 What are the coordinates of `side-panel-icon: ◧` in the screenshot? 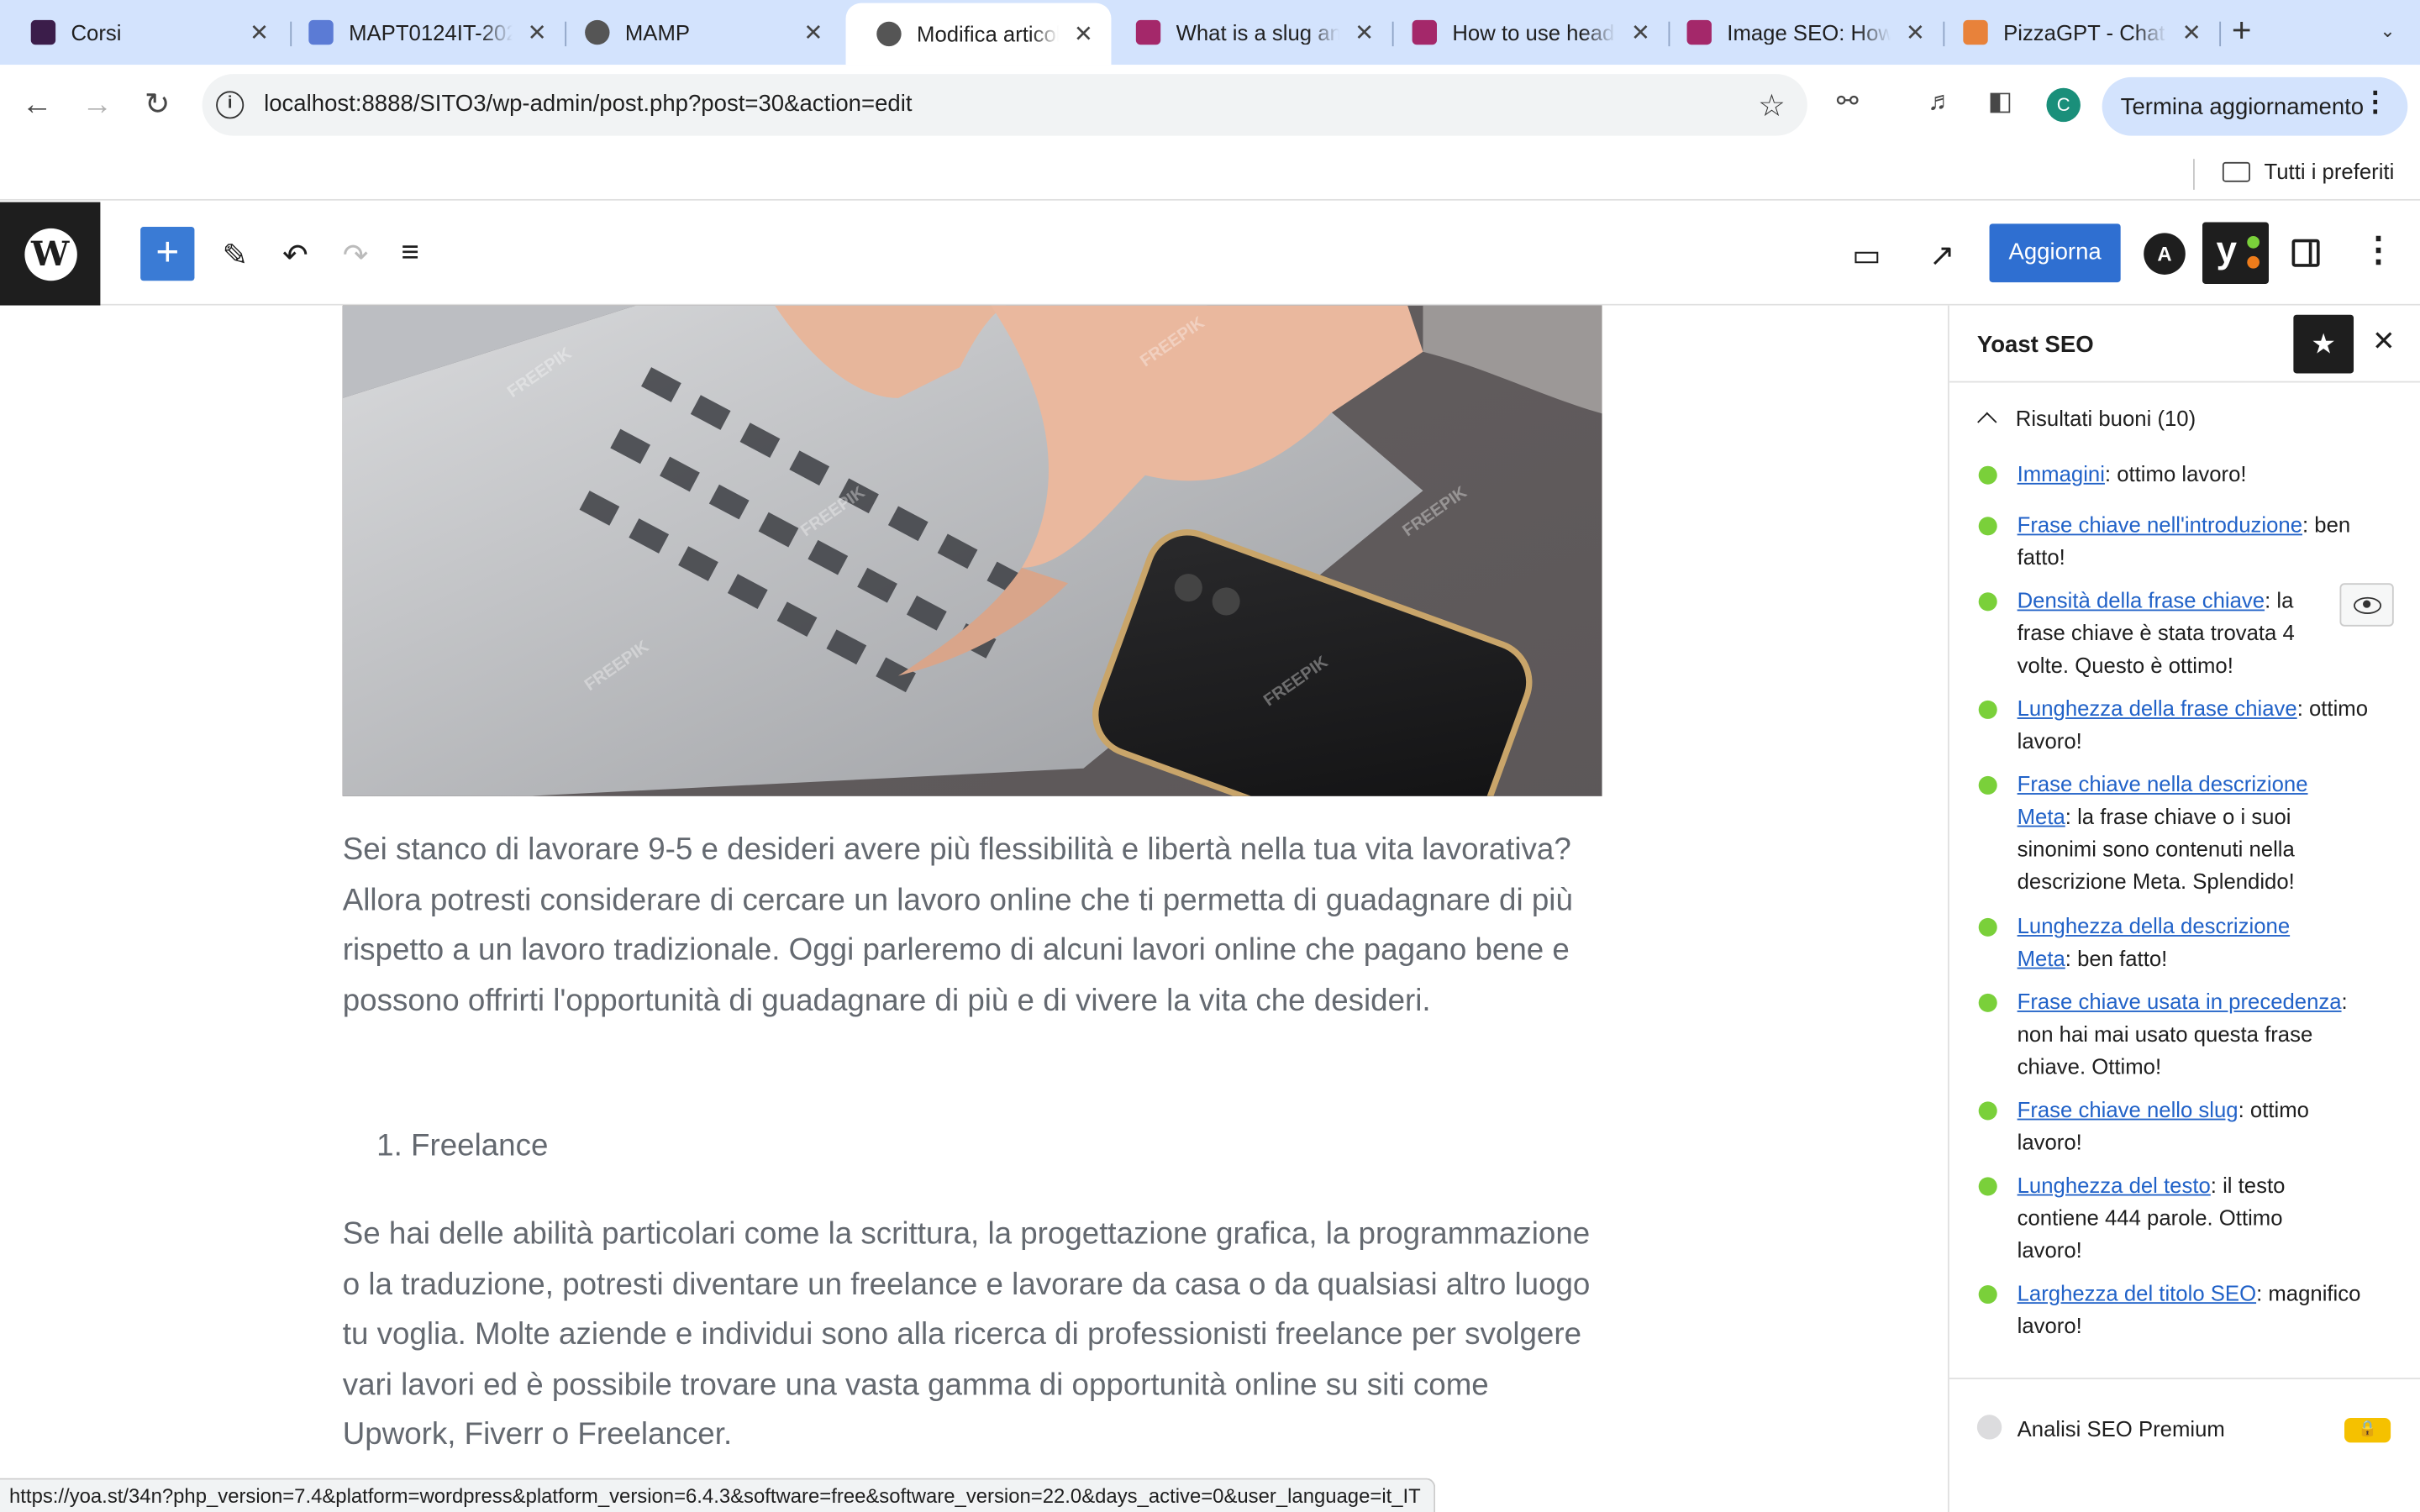 It's located at (2000, 102).